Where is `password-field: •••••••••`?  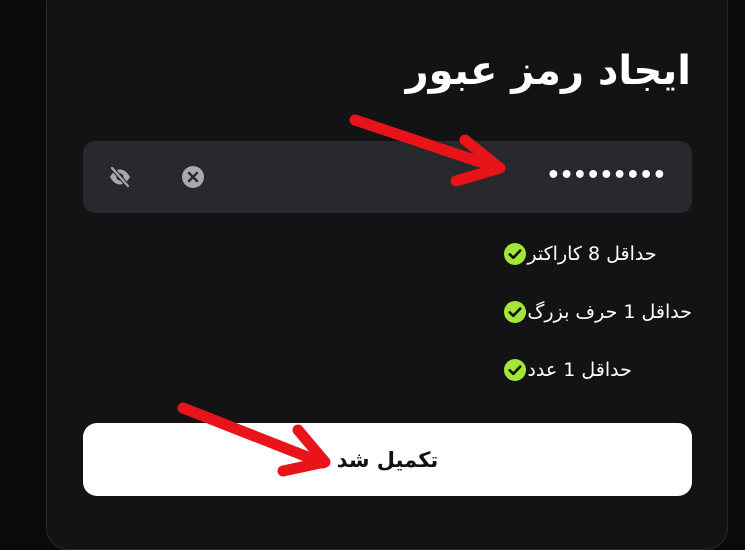
password-field: ••••••••• is located at coordinates (387, 177).